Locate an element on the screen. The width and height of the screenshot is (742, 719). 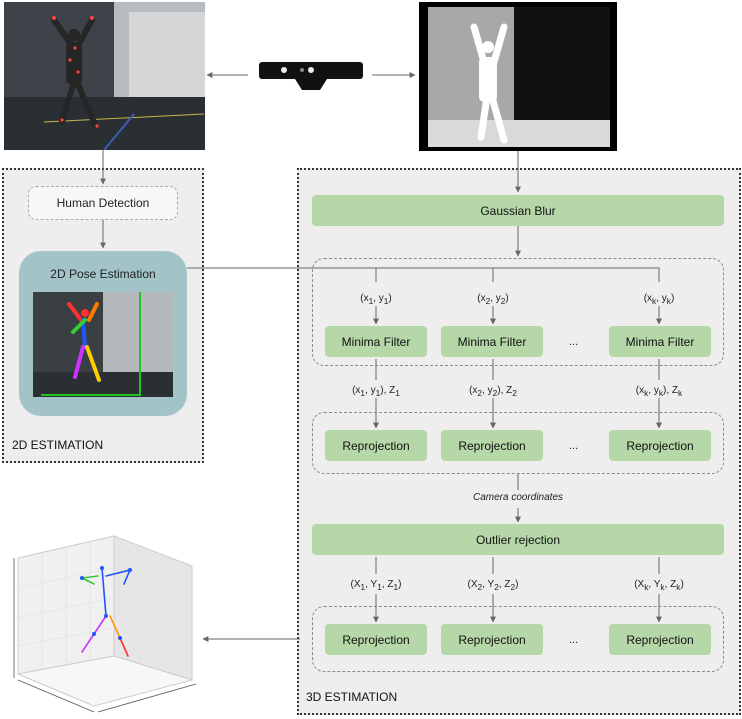
gaussian-blur-box: Gaussian Blur is located at coordinates (518, 210).